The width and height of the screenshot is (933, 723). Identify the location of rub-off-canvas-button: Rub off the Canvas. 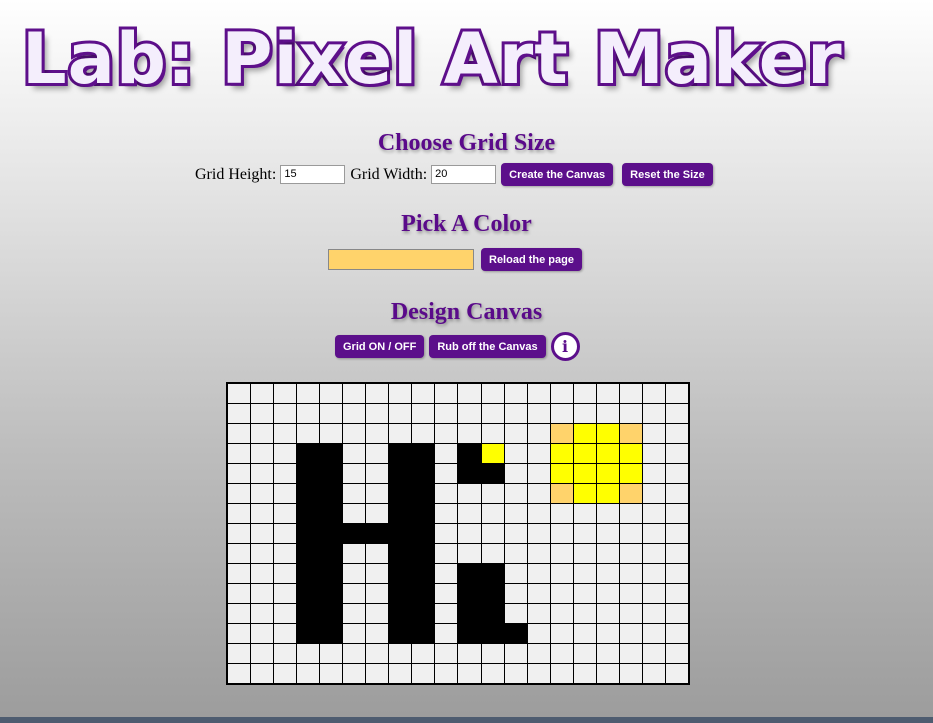
(487, 346).